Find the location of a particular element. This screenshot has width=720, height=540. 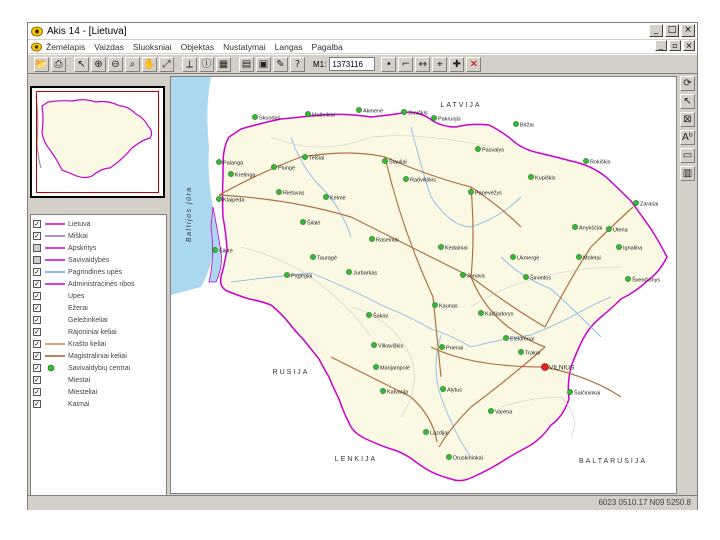

zoom-out-icon: ⊖ is located at coordinates (115, 64).